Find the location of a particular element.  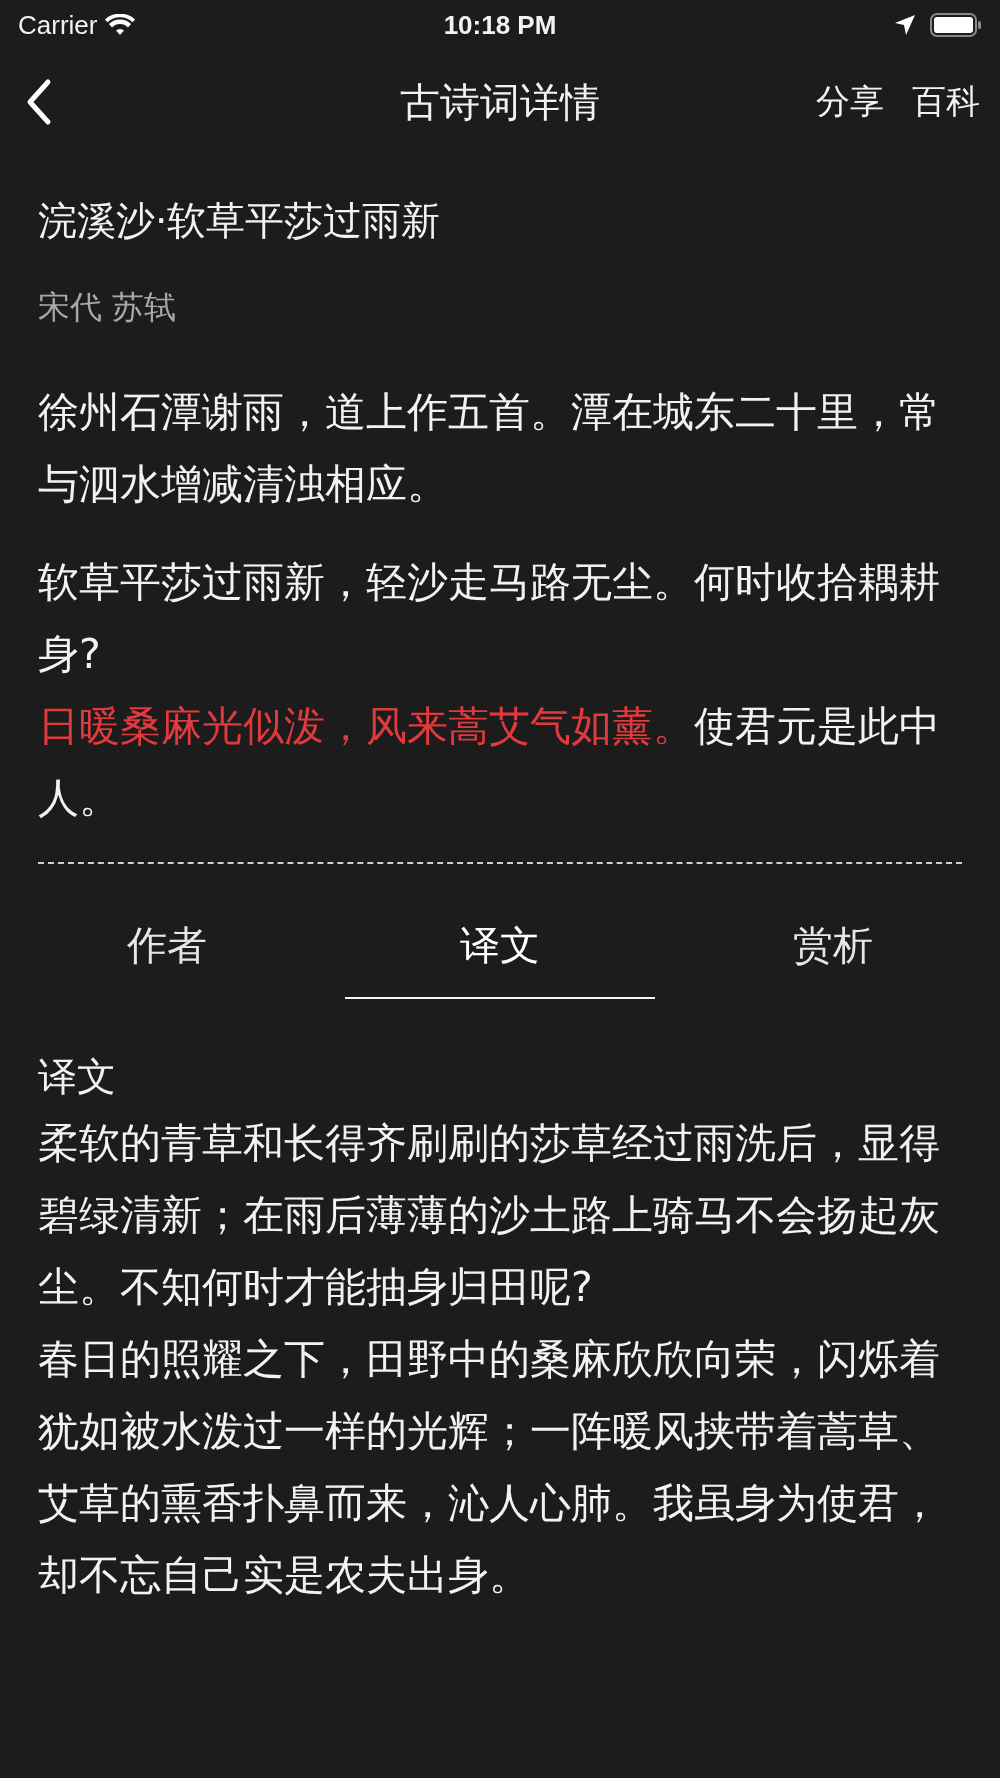

wifi-icon is located at coordinates (120, 25).